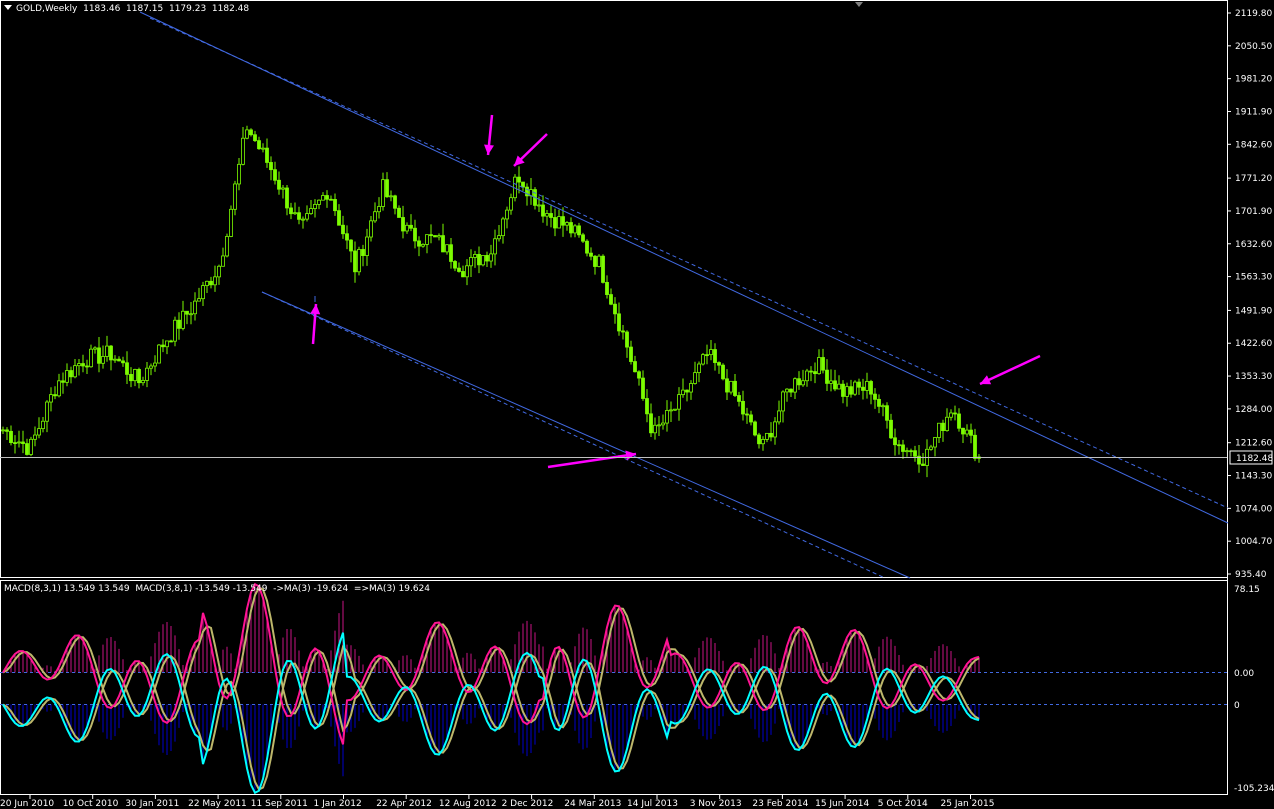 The image size is (1274, 809). What do you see at coordinates (166, 9) in the screenshot?
I see `ohlc-values: 1183.46 1187.15 1179.23 1182.48` at bounding box center [166, 9].